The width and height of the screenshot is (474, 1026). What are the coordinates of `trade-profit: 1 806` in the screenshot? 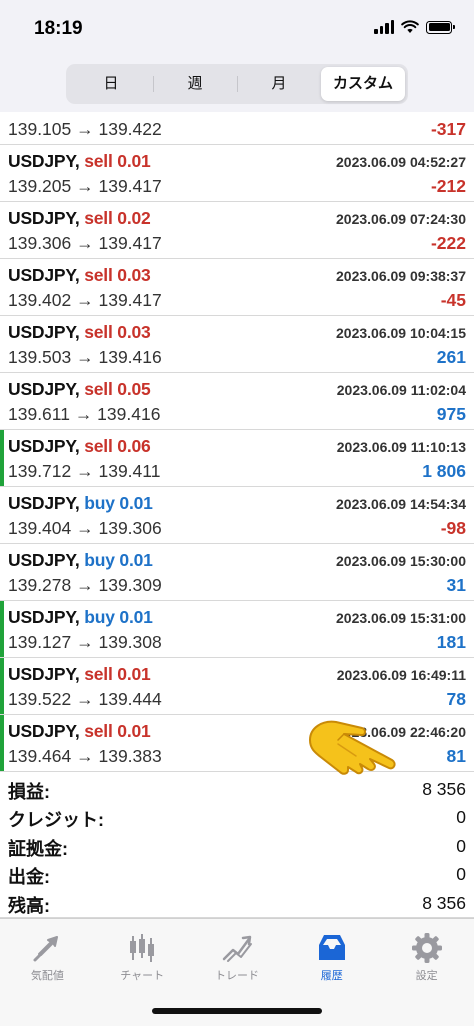 It's located at (444, 471).